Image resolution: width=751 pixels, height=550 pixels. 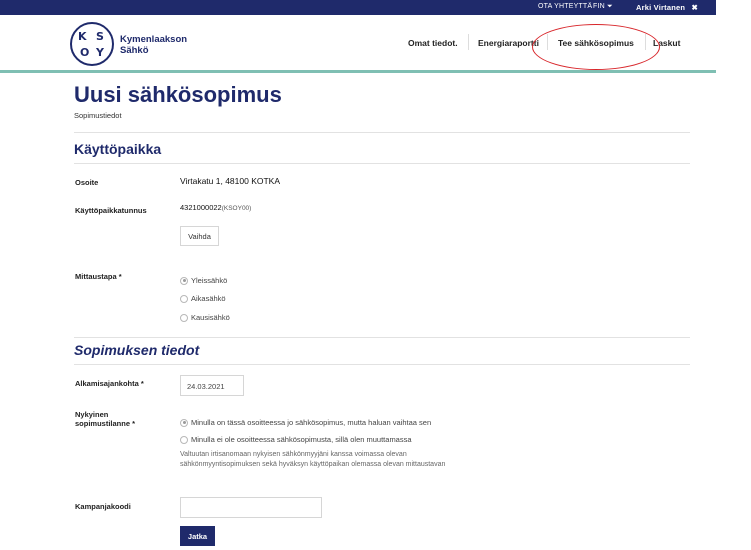 I want to click on continue-button: Jatka, so click(x=197, y=536).